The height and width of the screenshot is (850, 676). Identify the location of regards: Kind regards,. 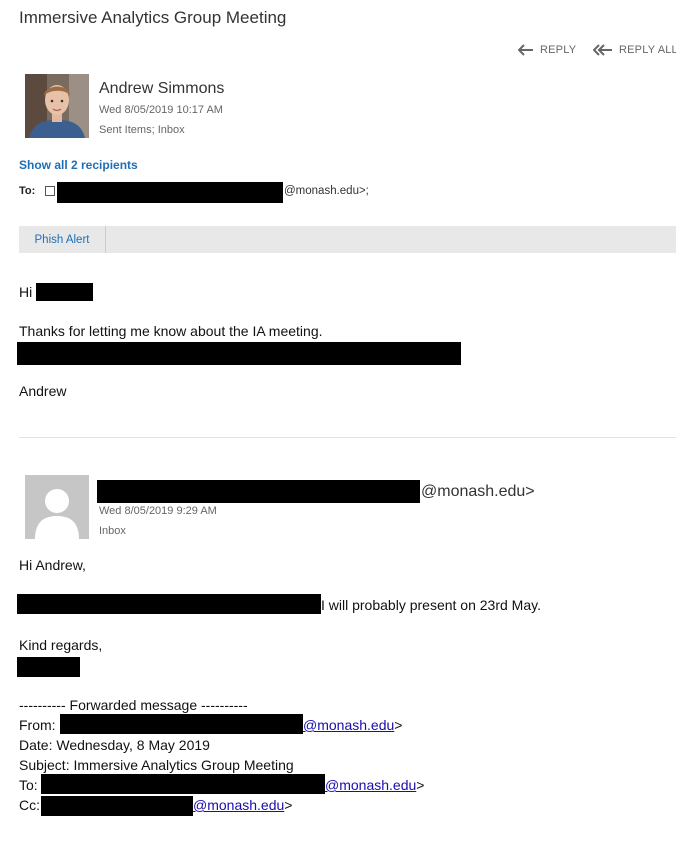
(61, 645).